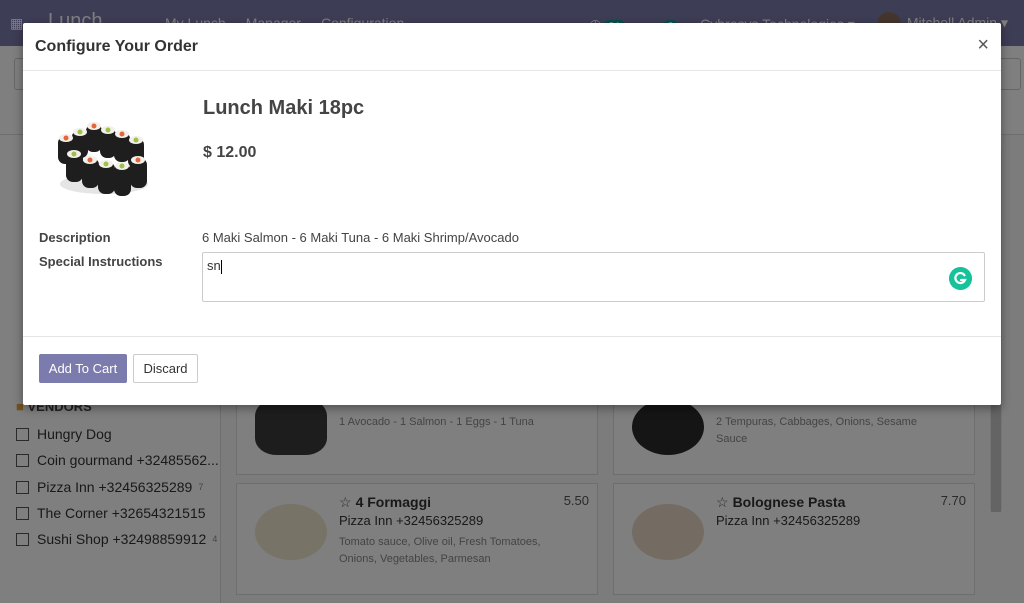  I want to click on grammarly-icon, so click(960, 278).